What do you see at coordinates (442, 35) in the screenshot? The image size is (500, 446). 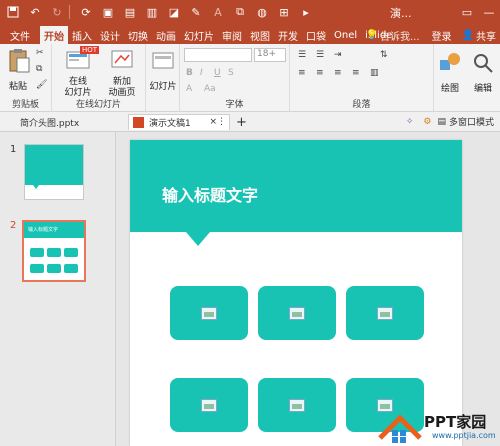 I see `login-link: 登录` at bounding box center [442, 35].